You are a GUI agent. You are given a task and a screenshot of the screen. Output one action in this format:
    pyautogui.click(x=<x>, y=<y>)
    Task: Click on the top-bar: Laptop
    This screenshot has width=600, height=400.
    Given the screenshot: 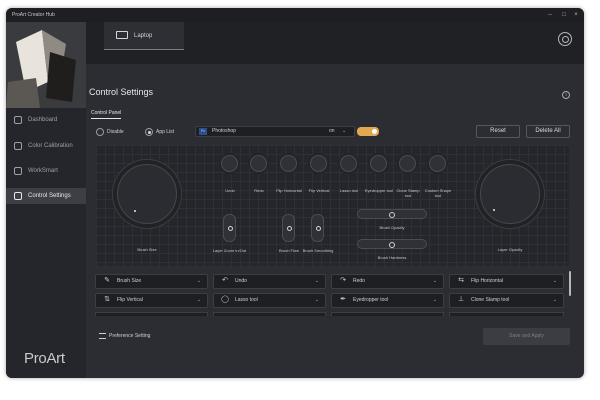 What is the action you would take?
    pyautogui.click(x=335, y=43)
    